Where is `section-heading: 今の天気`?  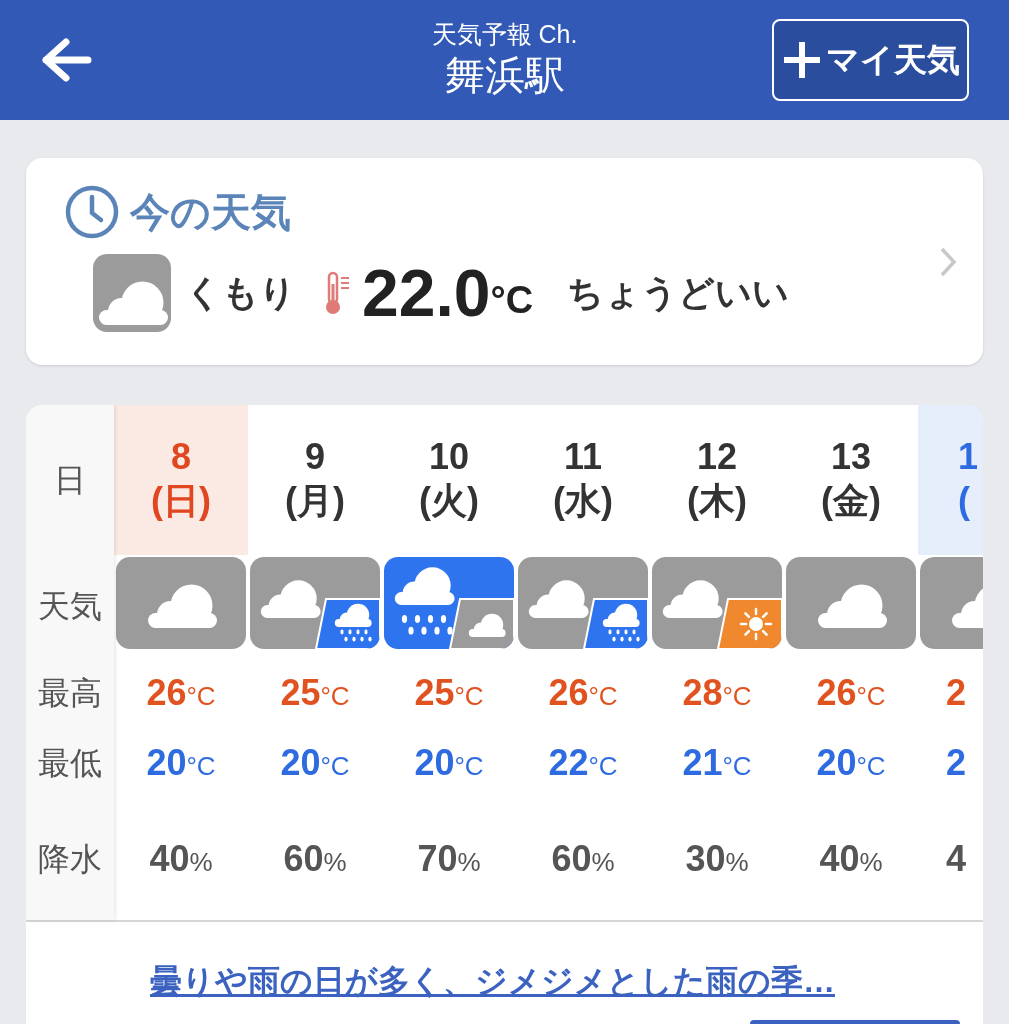 section-heading: 今の天気 is located at coordinates (210, 212).